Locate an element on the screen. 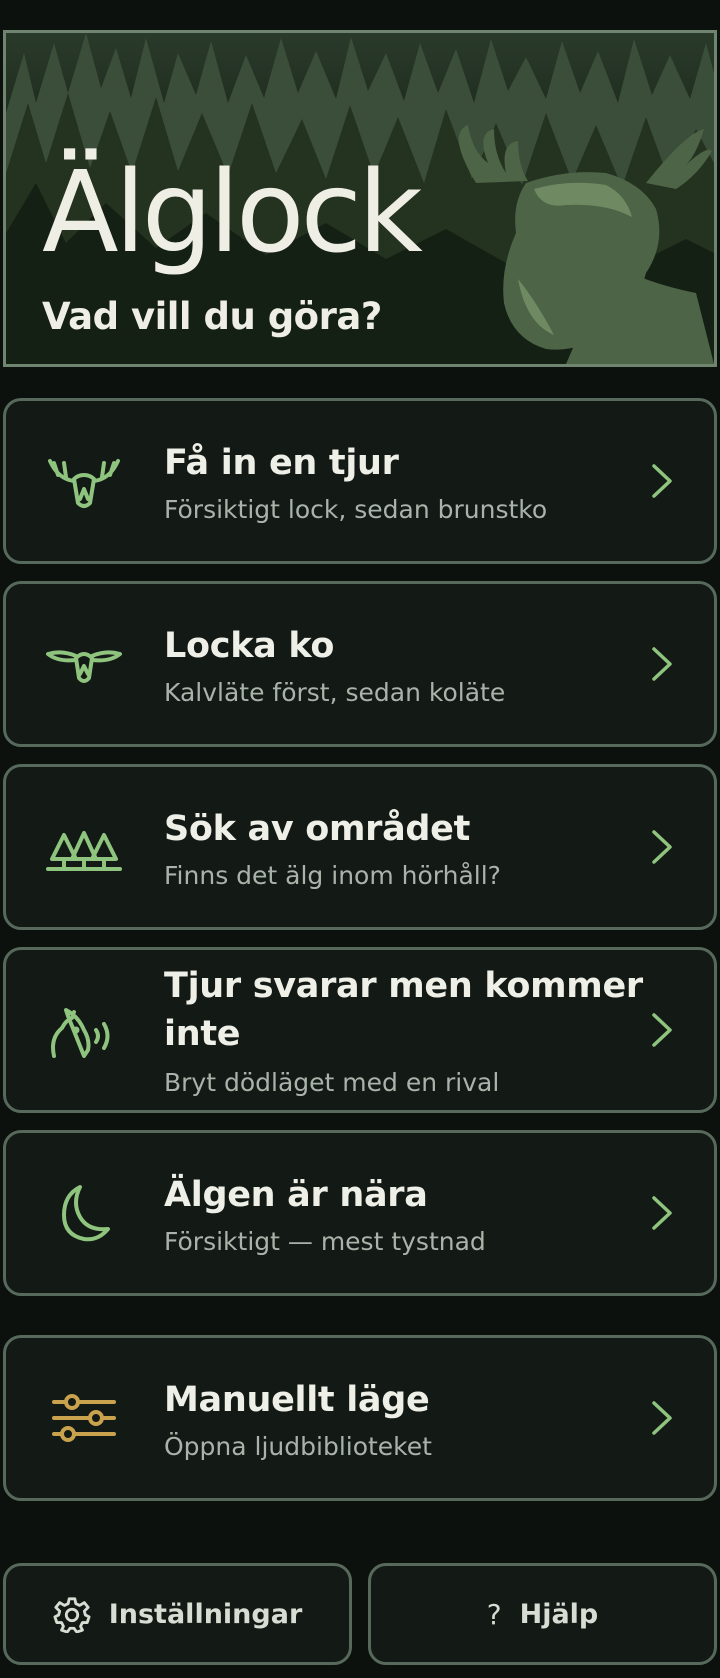  gear-icon is located at coordinates (72, 1615).